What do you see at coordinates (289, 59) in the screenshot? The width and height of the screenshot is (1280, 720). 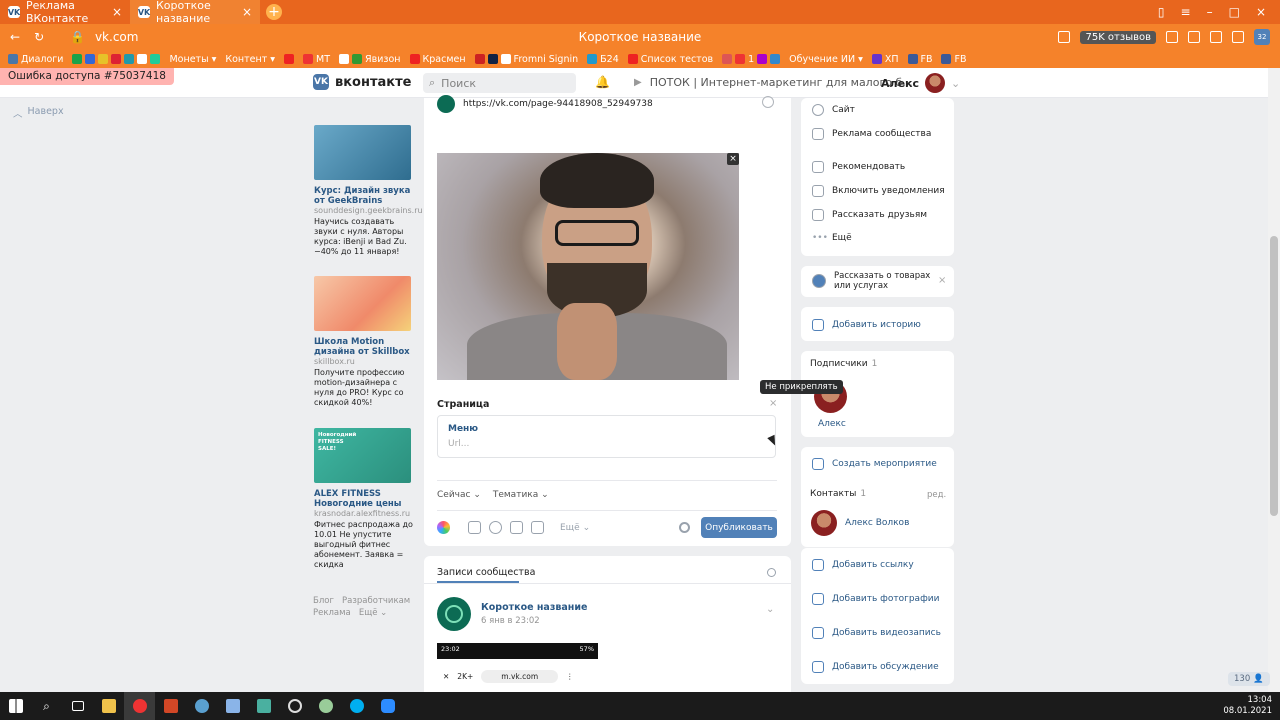 I see `bookmark-youtube` at bounding box center [289, 59].